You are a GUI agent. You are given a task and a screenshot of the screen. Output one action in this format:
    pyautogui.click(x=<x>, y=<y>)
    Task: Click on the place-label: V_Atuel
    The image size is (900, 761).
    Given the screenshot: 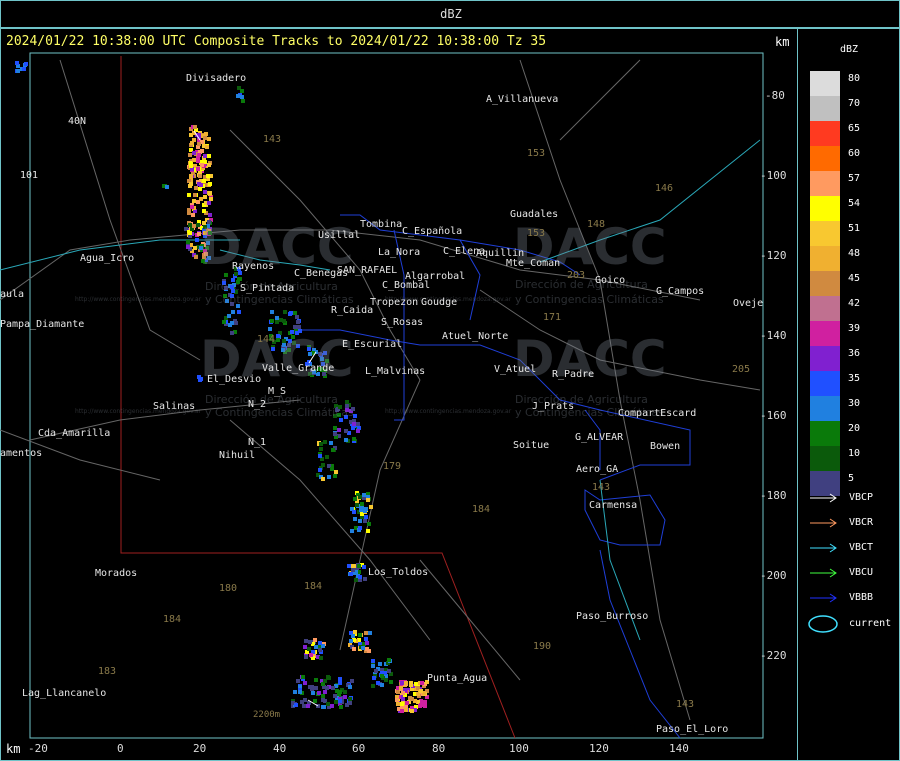 What is the action you would take?
    pyautogui.click(x=515, y=369)
    